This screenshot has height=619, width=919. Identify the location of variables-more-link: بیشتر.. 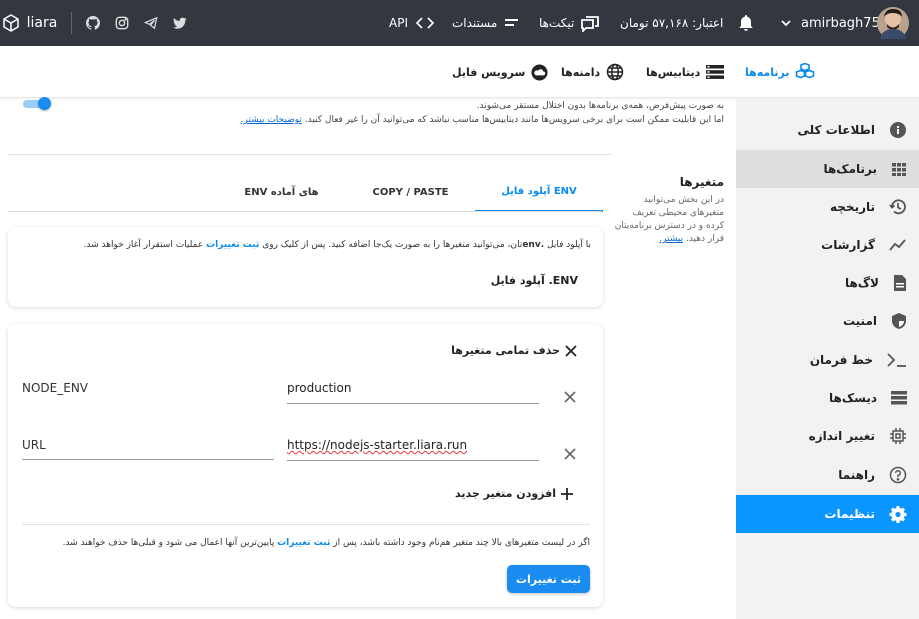
(671, 239).